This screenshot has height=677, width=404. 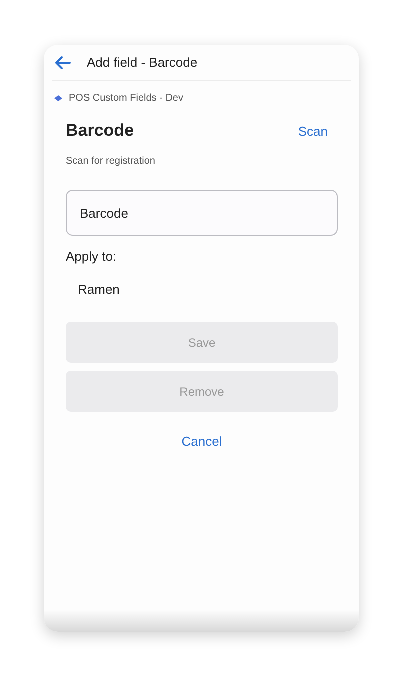 What do you see at coordinates (99, 289) in the screenshot?
I see `product-name: Ramen` at bounding box center [99, 289].